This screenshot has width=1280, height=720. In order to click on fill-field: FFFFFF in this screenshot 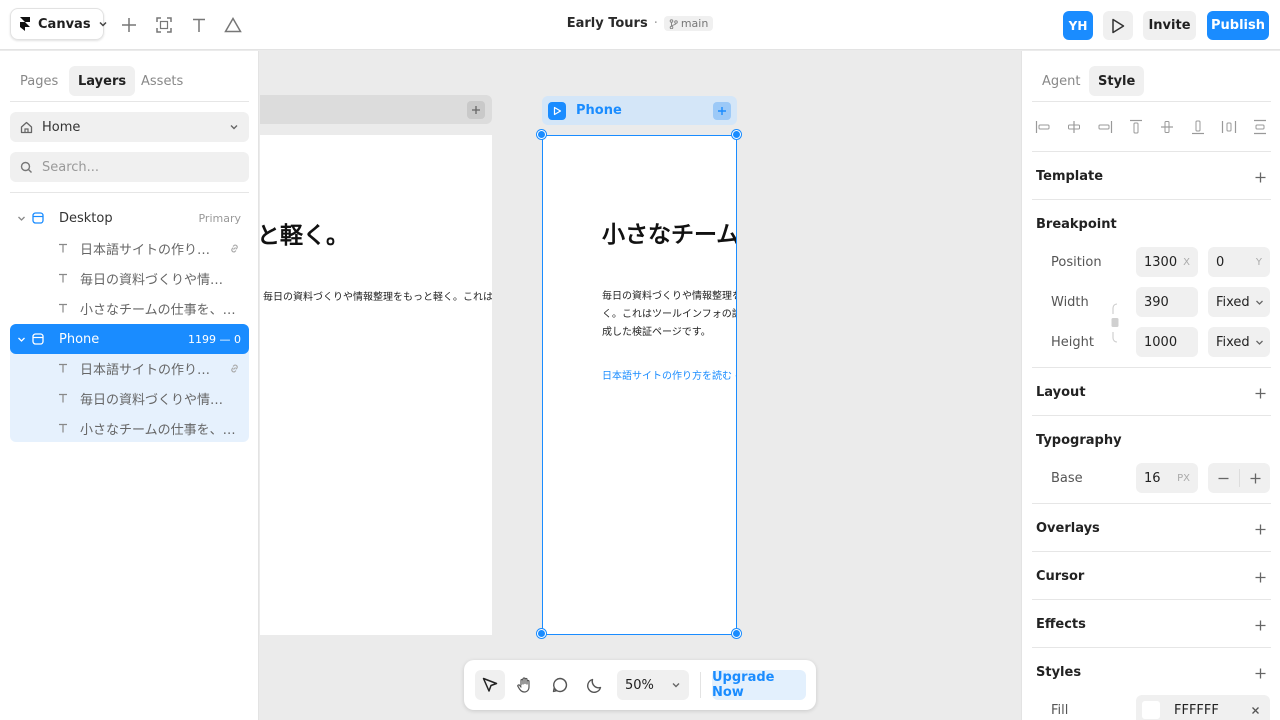, I will do `click(1203, 707)`.